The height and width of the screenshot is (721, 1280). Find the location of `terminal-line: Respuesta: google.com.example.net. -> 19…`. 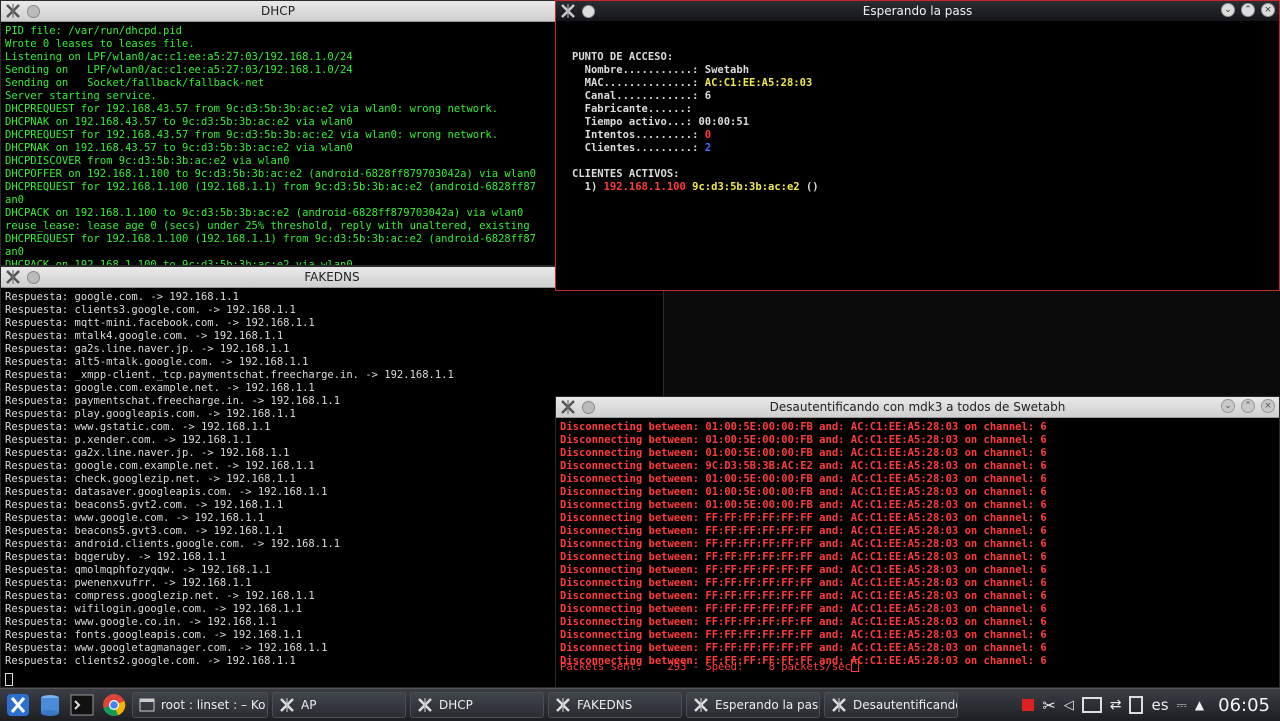

terminal-line: Respuesta: google.com.example.net. -> 19… is located at coordinates (160, 388).